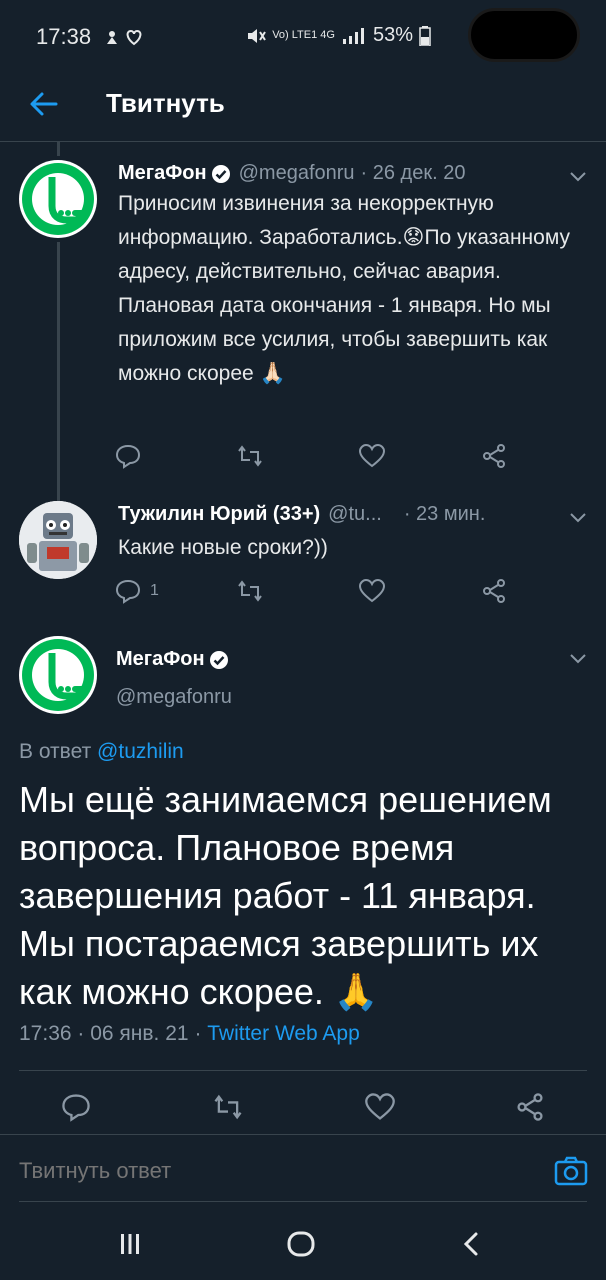  Describe the element at coordinates (571, 1171) in the screenshot. I see `camera-icon` at that location.